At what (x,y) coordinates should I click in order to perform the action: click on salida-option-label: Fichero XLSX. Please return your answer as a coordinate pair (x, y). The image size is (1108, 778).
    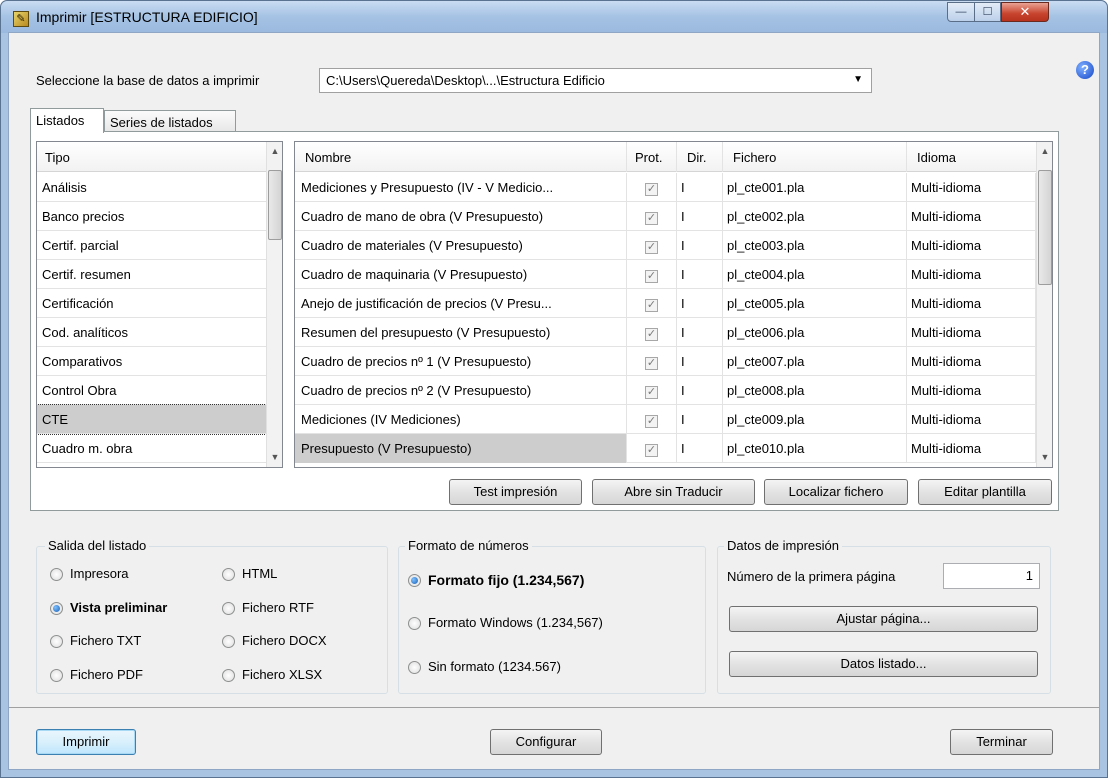
    Looking at the image, I should click on (282, 674).